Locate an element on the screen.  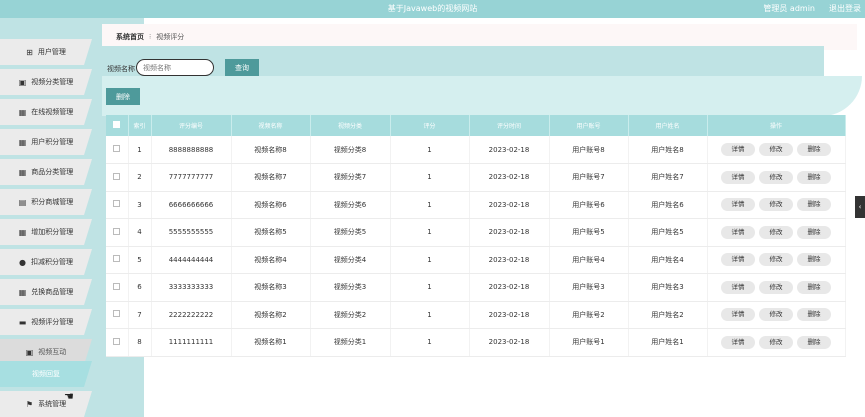
column-header: 评分时间 is located at coordinates (509, 125).